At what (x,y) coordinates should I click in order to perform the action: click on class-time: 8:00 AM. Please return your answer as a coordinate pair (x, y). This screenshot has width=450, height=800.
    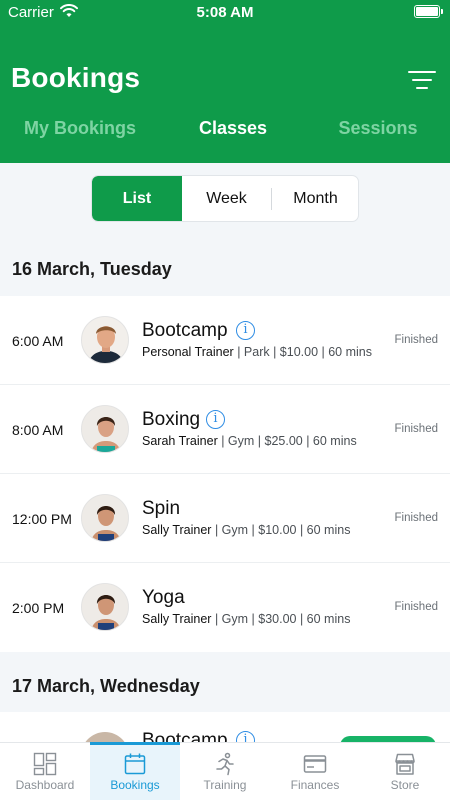
    Looking at the image, I should click on (38, 430).